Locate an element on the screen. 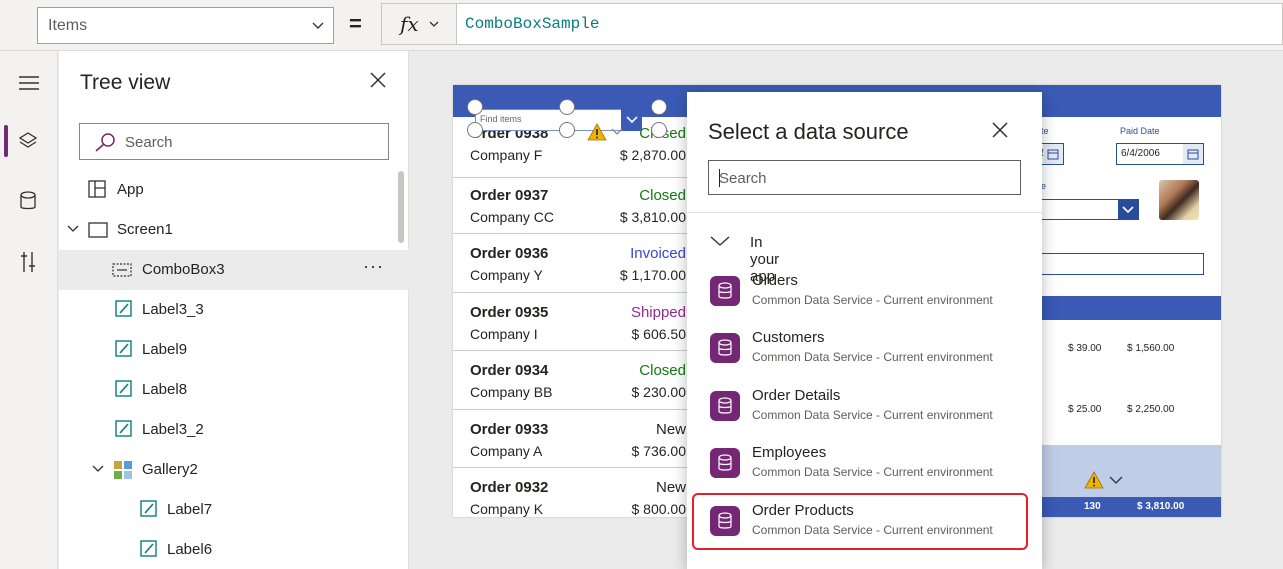  fx-button: fx is located at coordinates (418, 24).